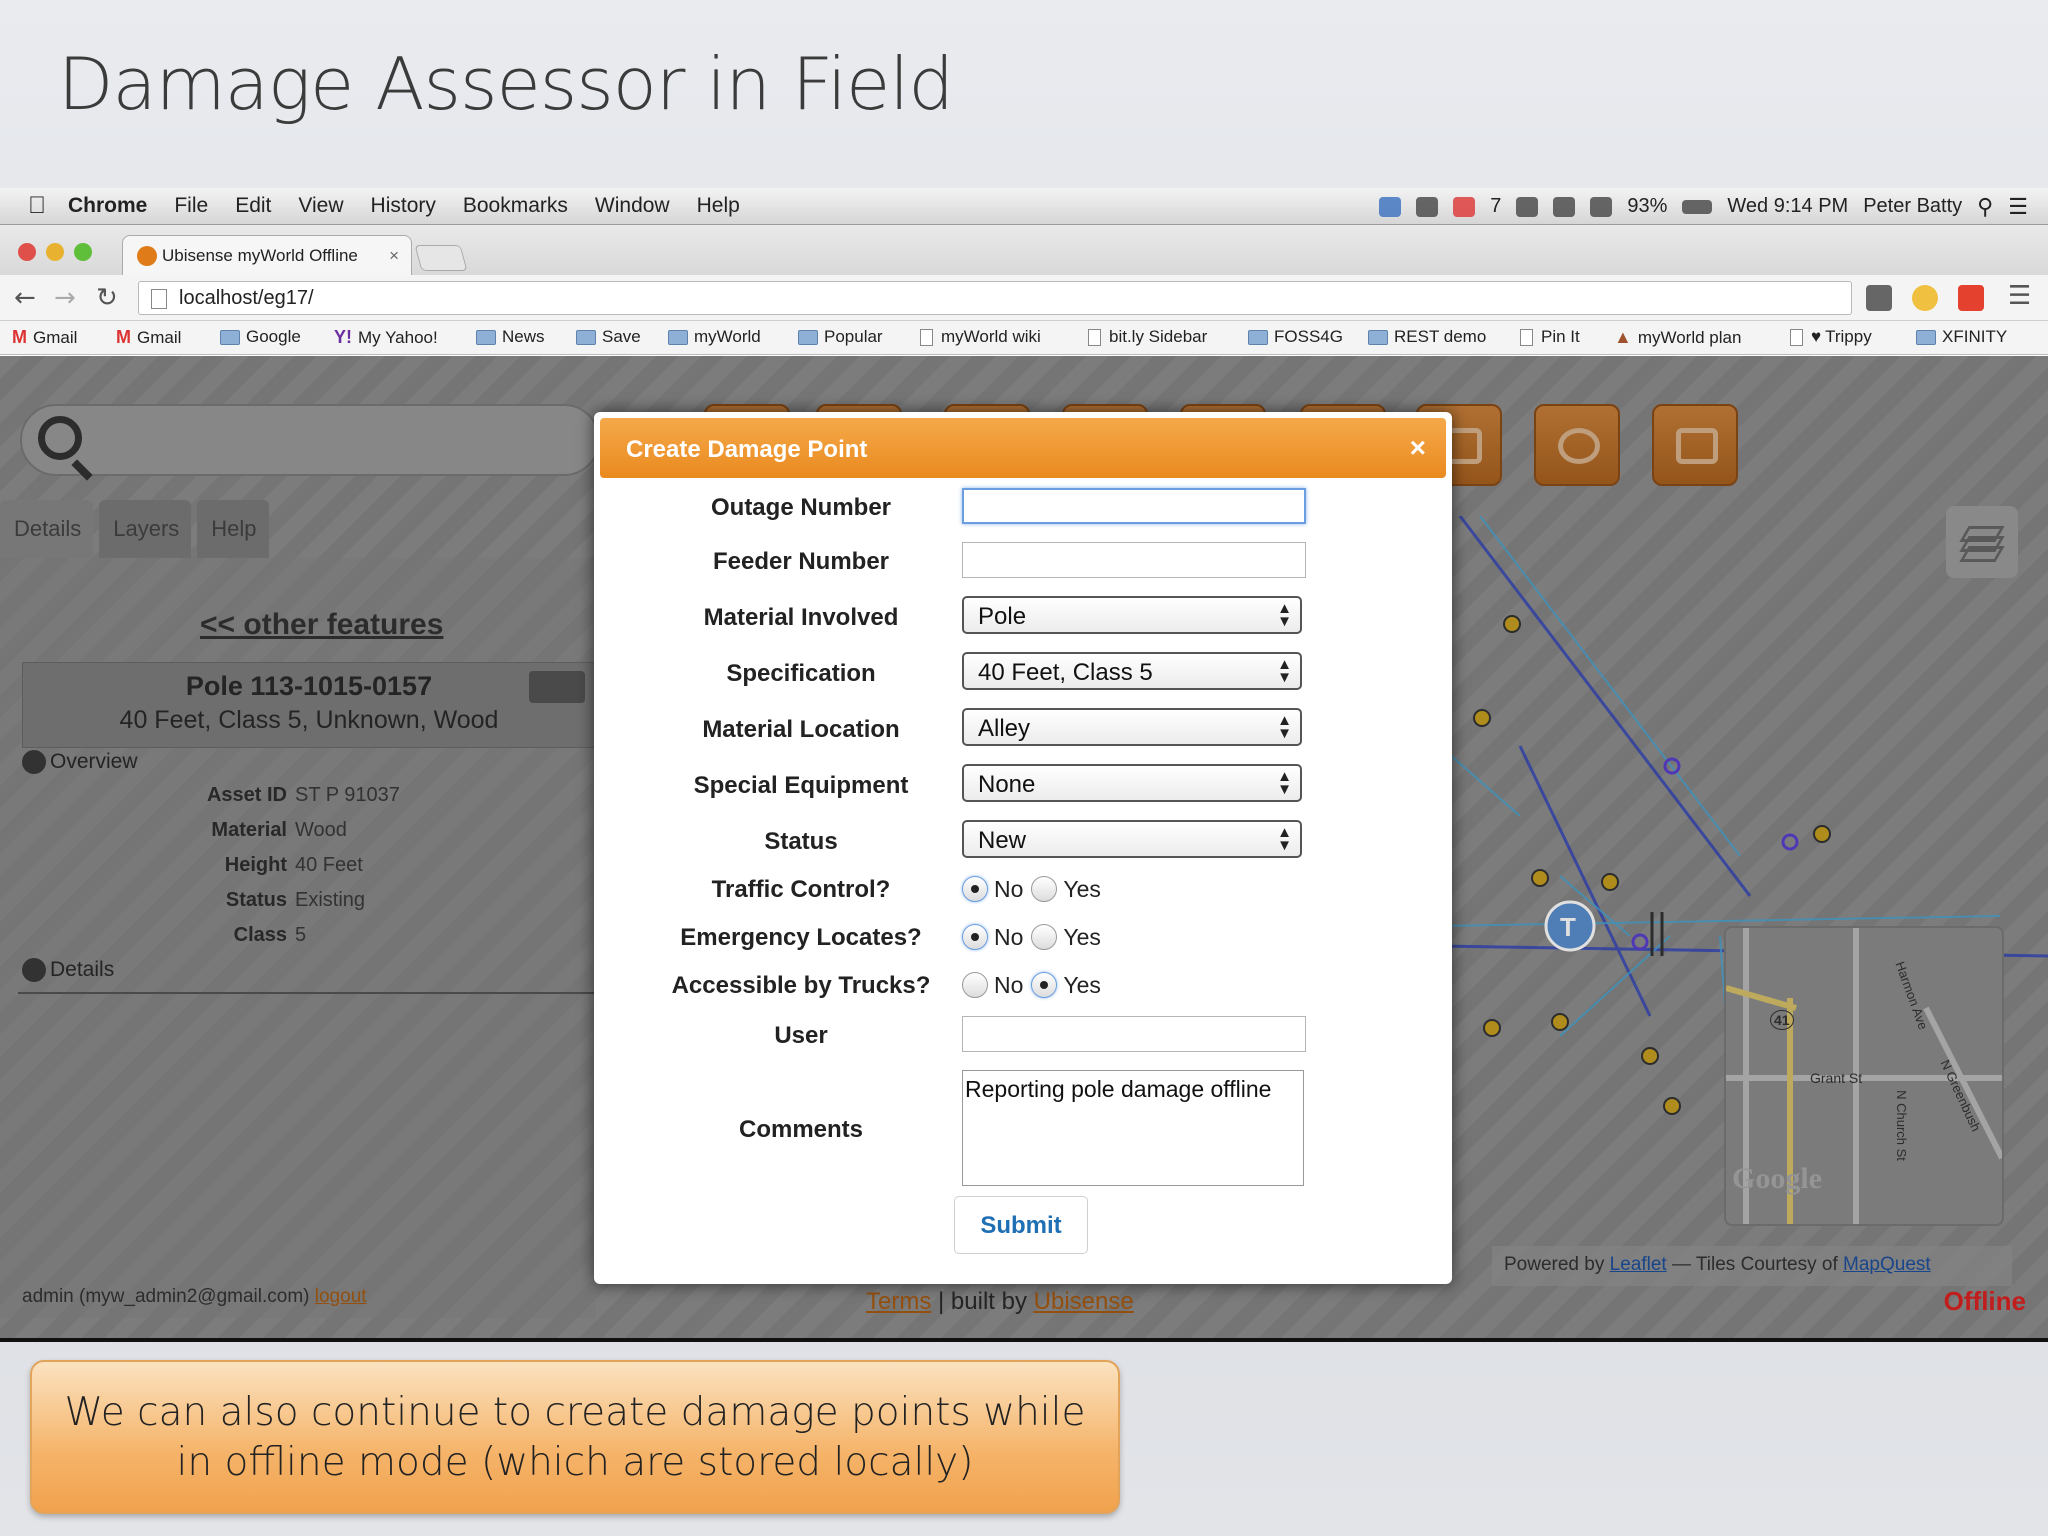 The image size is (2048, 1536). I want to click on outage-number-label: Outage Number, so click(801, 507).